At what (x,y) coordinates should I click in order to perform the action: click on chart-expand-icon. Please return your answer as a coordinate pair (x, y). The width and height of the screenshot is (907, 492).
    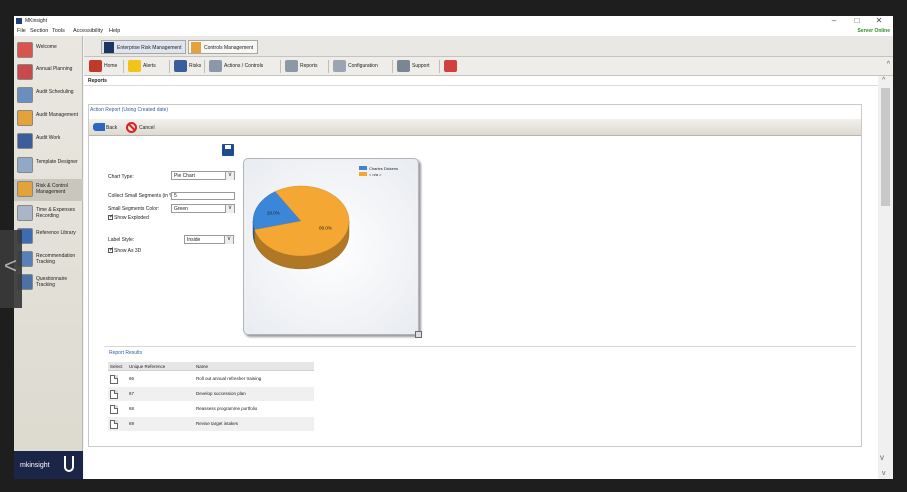
    Looking at the image, I should click on (418, 334).